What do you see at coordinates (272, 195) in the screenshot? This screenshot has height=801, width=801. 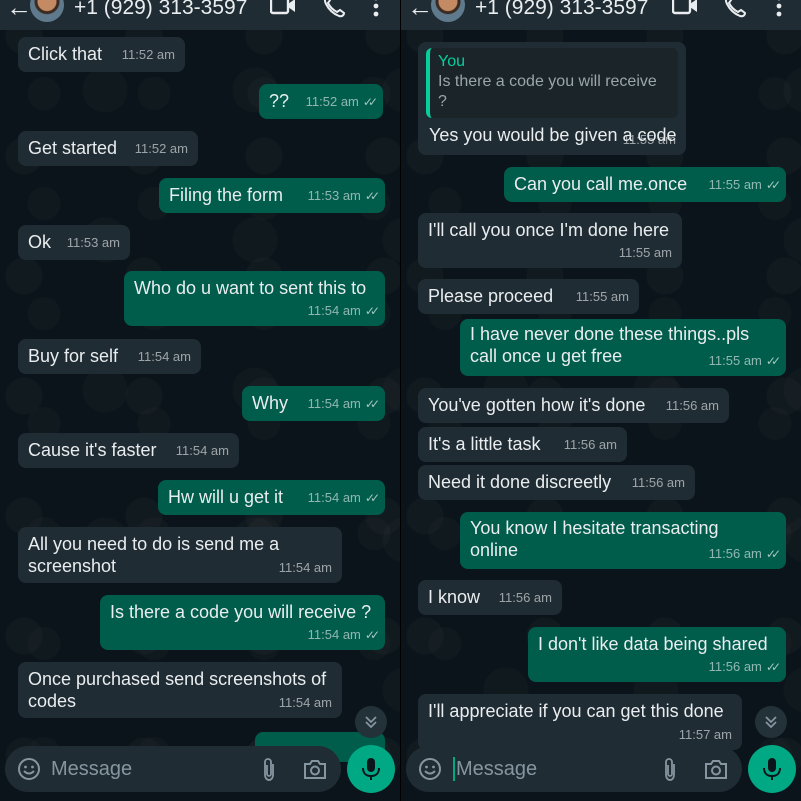 I see `msg-out: Filing the form 11:53 am ✓✓` at bounding box center [272, 195].